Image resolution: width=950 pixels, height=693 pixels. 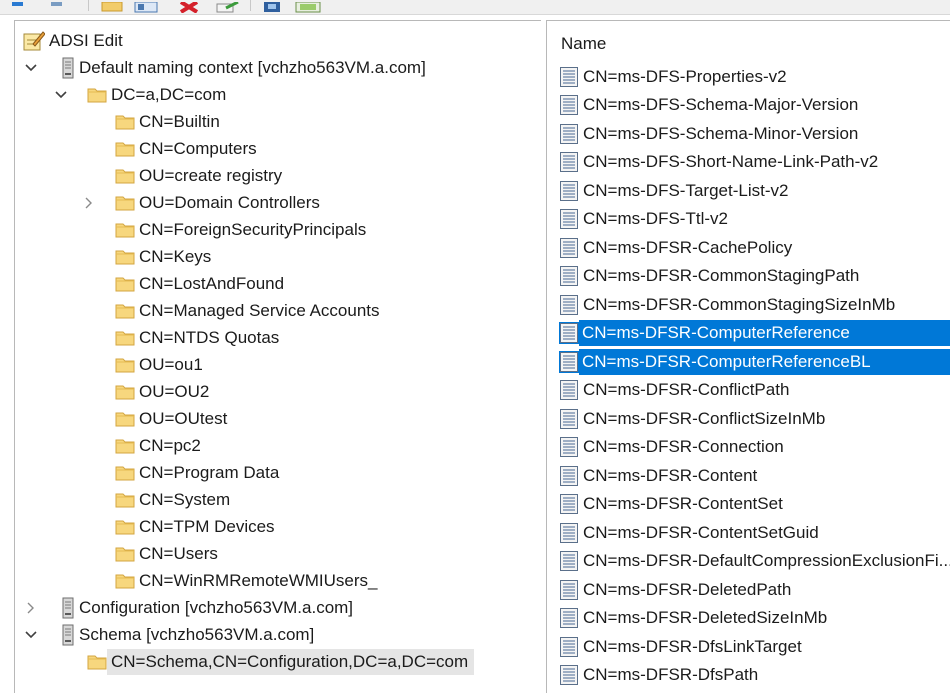 What do you see at coordinates (264, 661) in the screenshot?
I see `tree-item: CN=Schema,CN=Configuration,DC=a,DC=com` at bounding box center [264, 661].